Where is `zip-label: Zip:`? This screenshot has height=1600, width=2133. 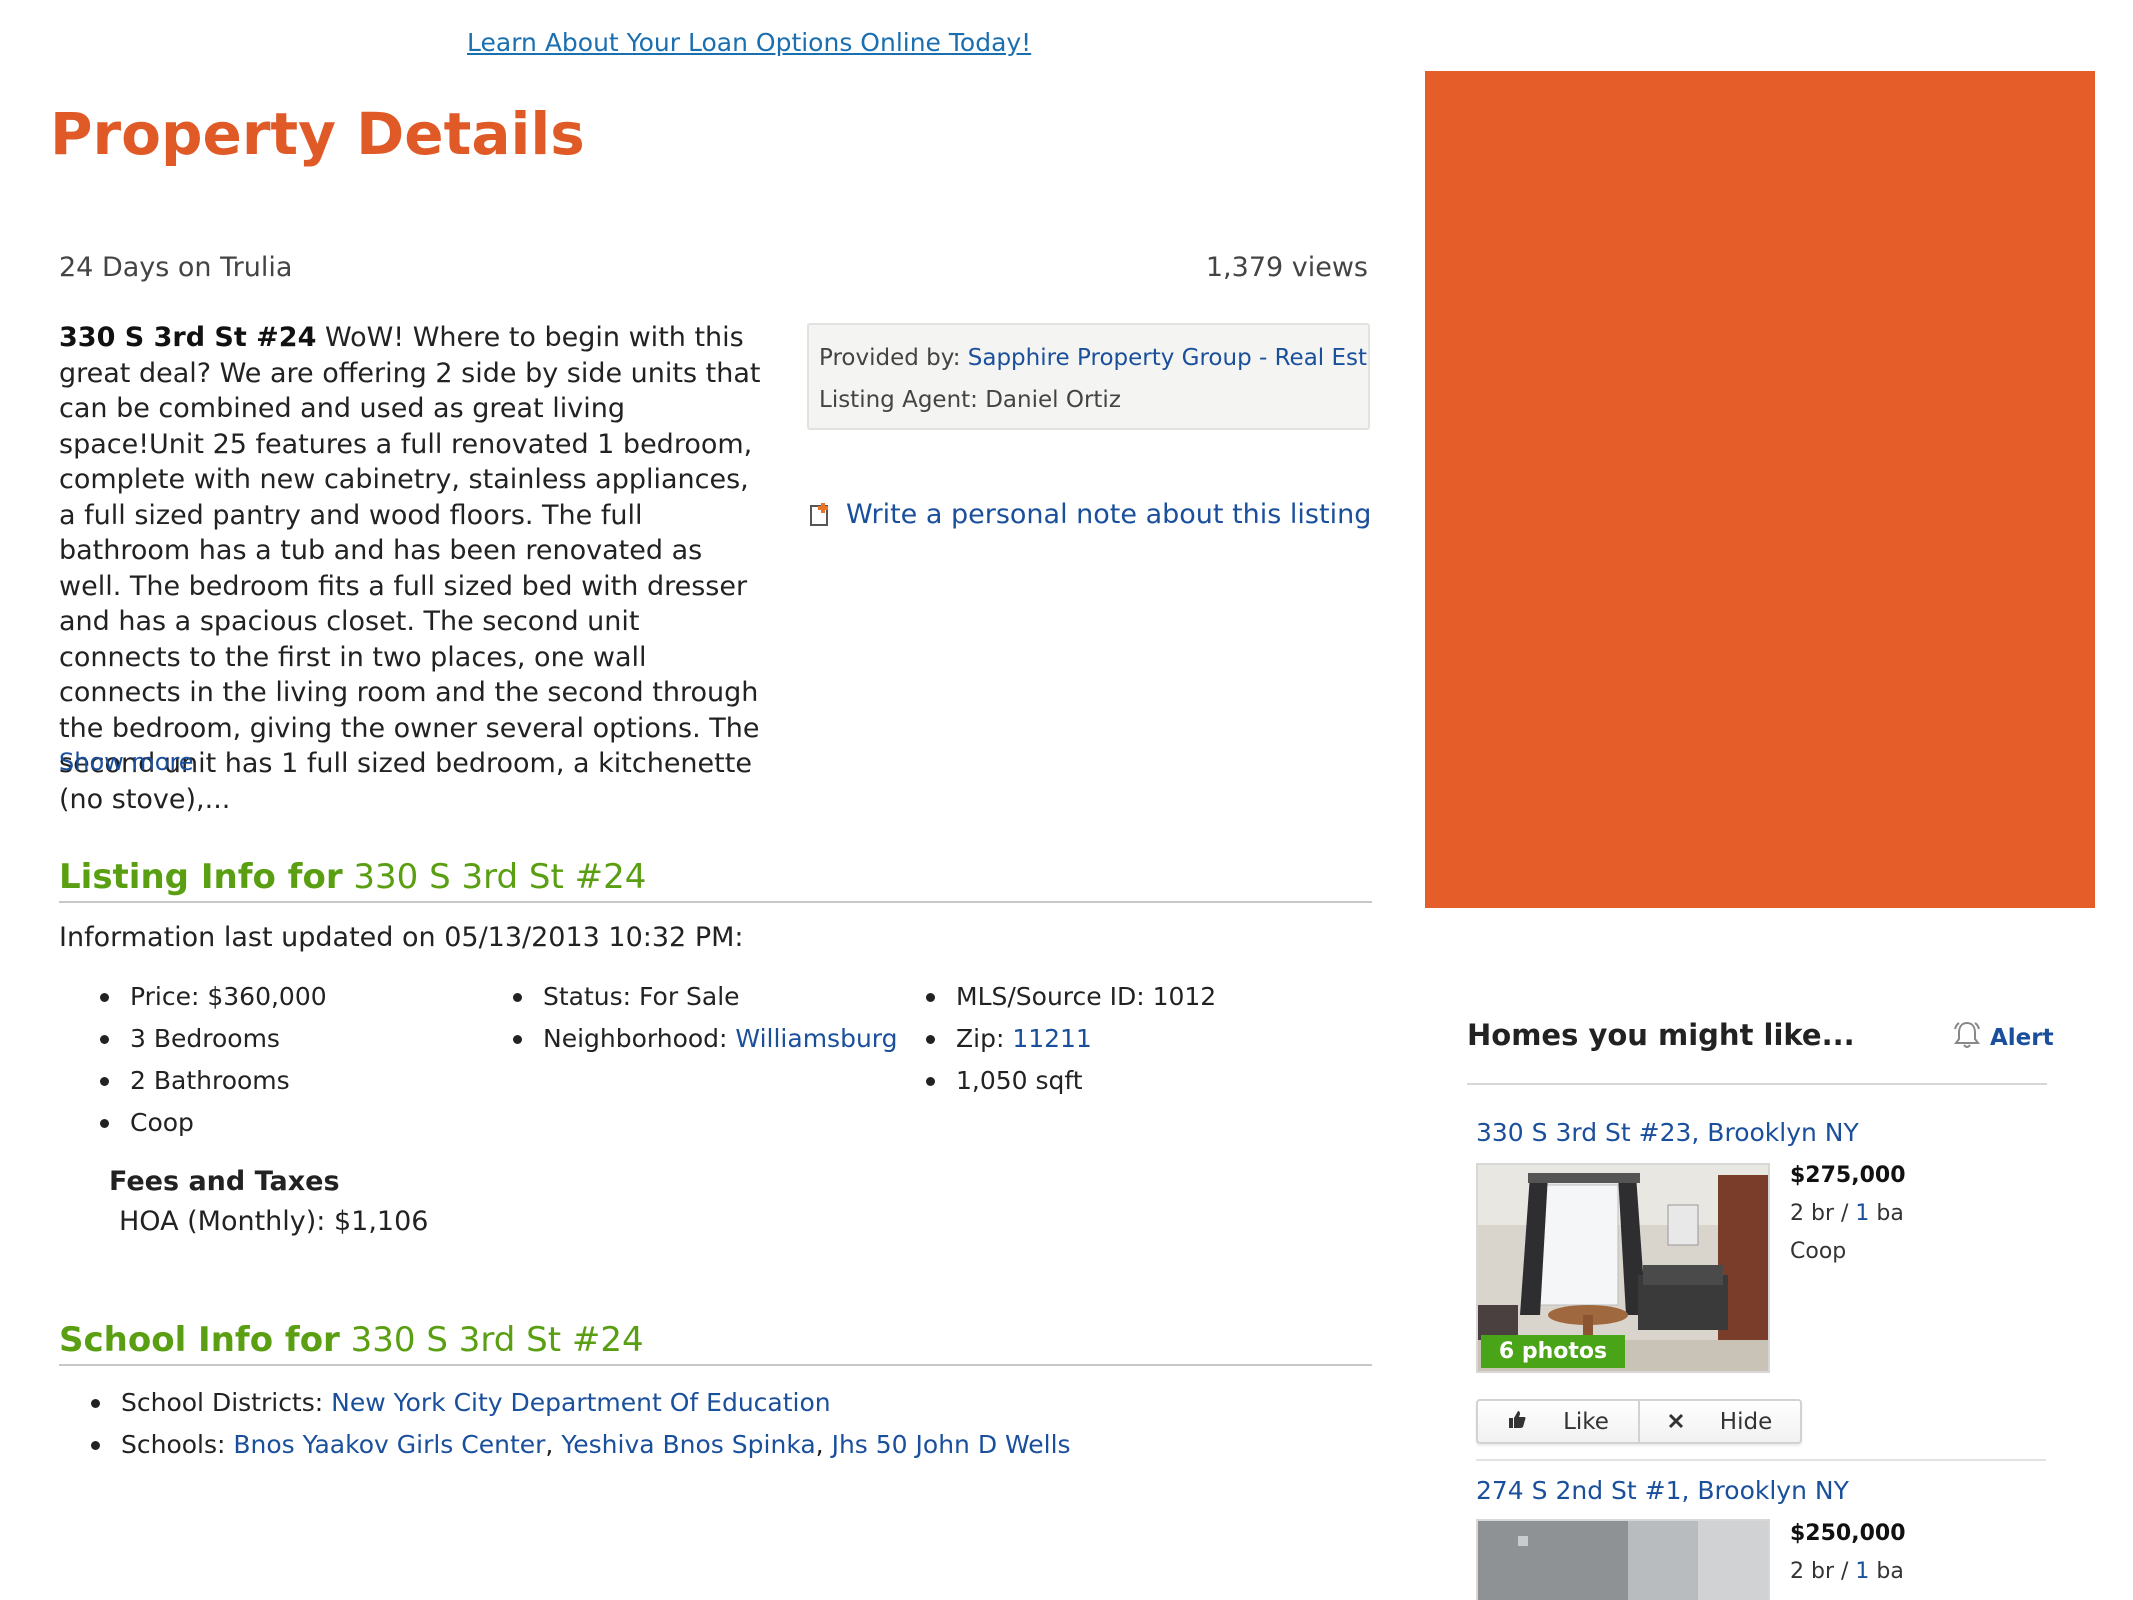 zip-label: Zip: is located at coordinates (984, 1038).